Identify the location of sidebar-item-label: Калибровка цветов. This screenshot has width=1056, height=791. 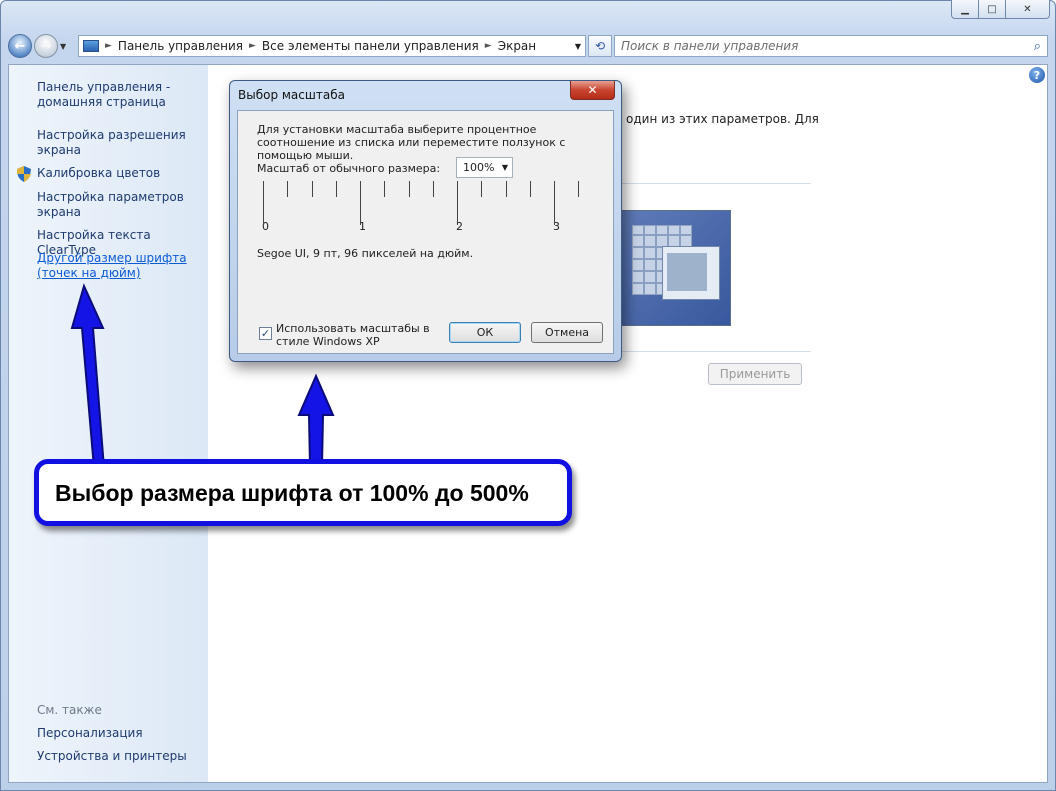
(99, 173).